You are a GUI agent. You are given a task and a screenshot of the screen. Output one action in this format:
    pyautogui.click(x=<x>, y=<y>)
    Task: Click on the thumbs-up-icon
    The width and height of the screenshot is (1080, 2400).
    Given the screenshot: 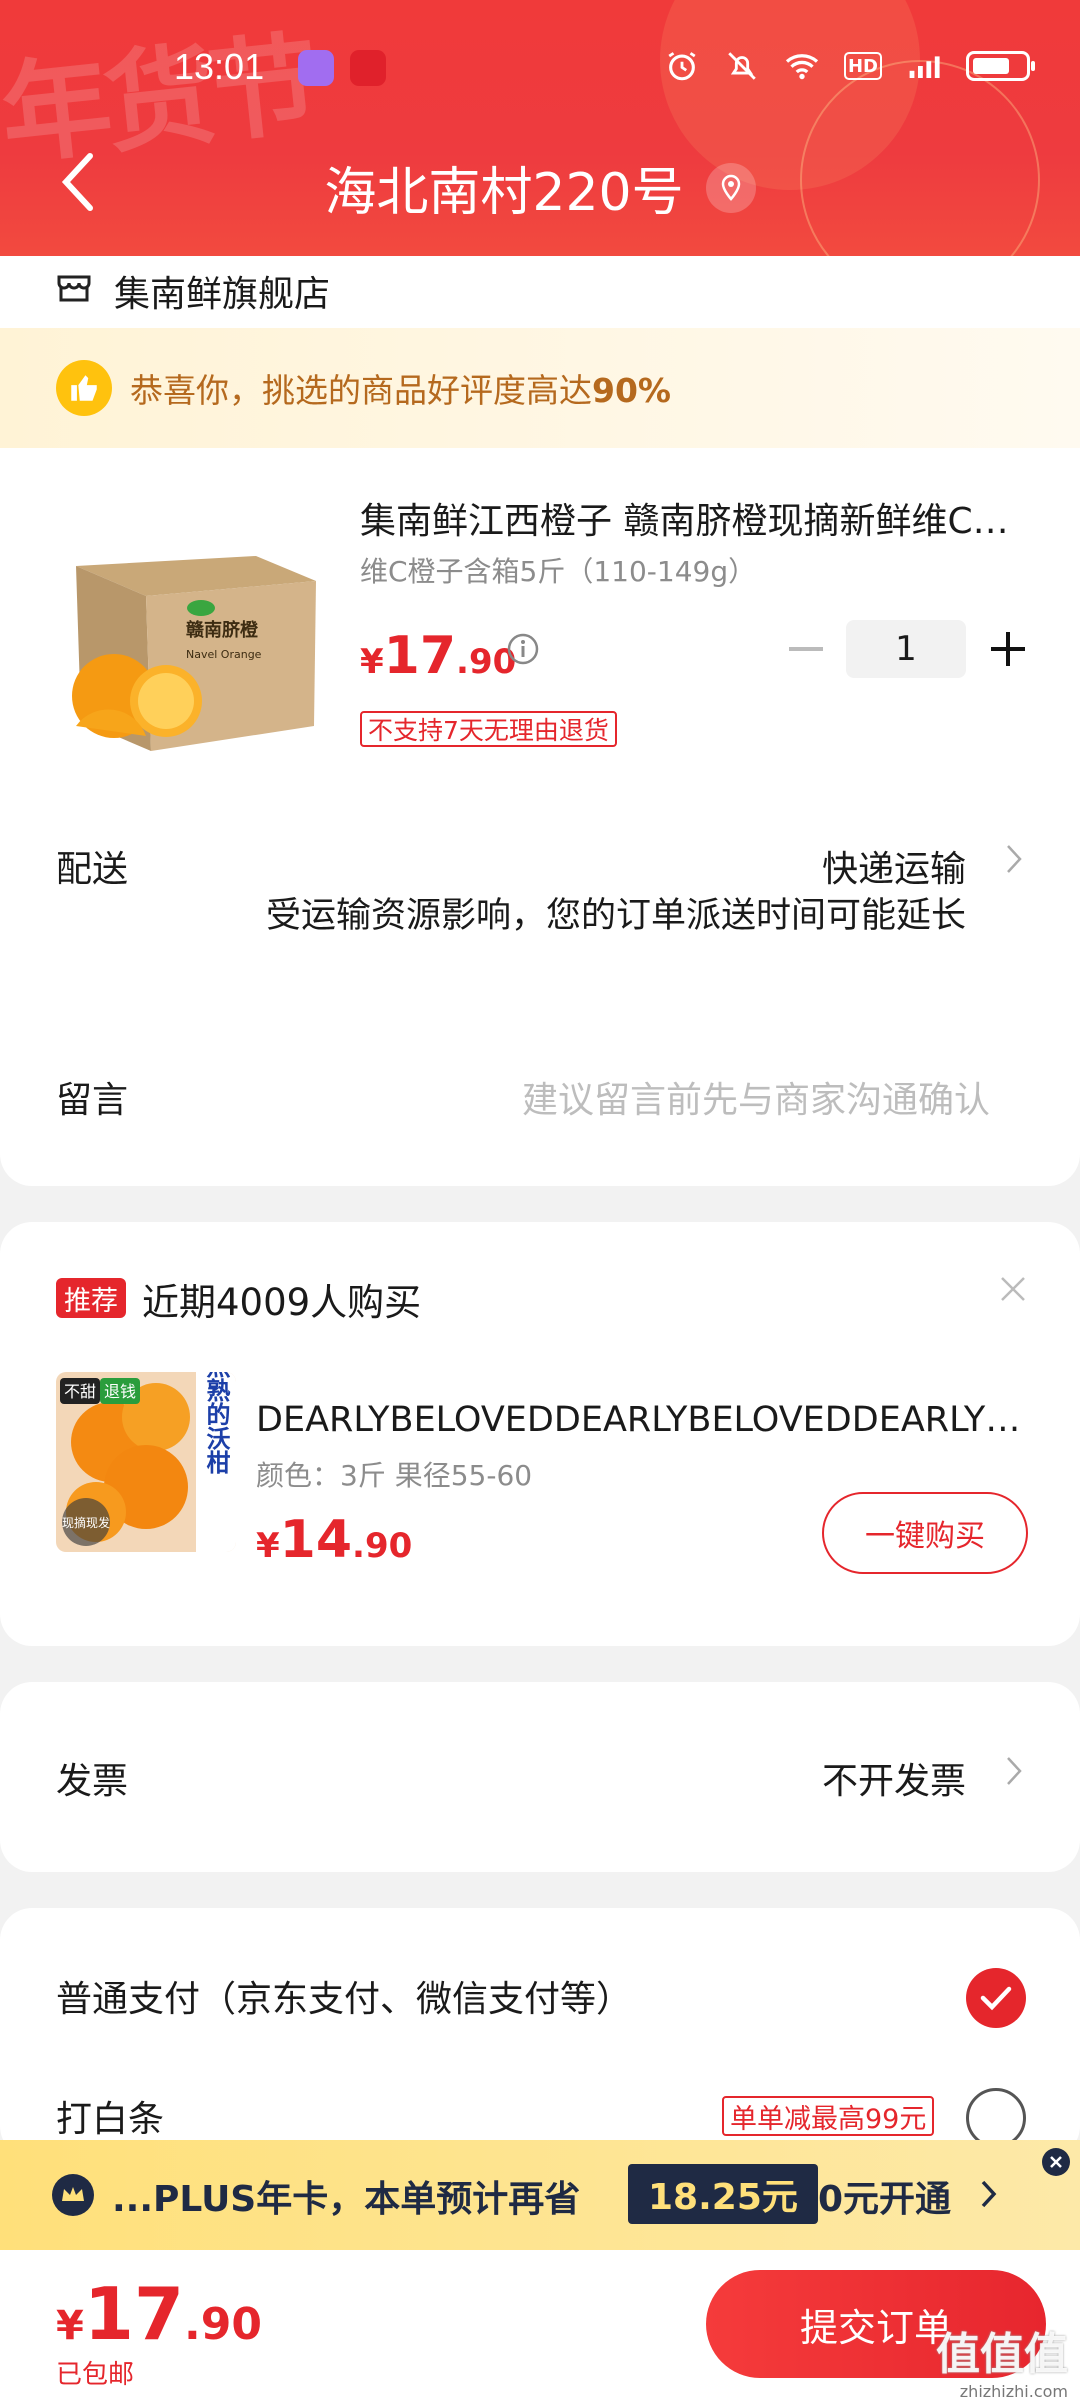 What is the action you would take?
    pyautogui.click(x=84, y=388)
    